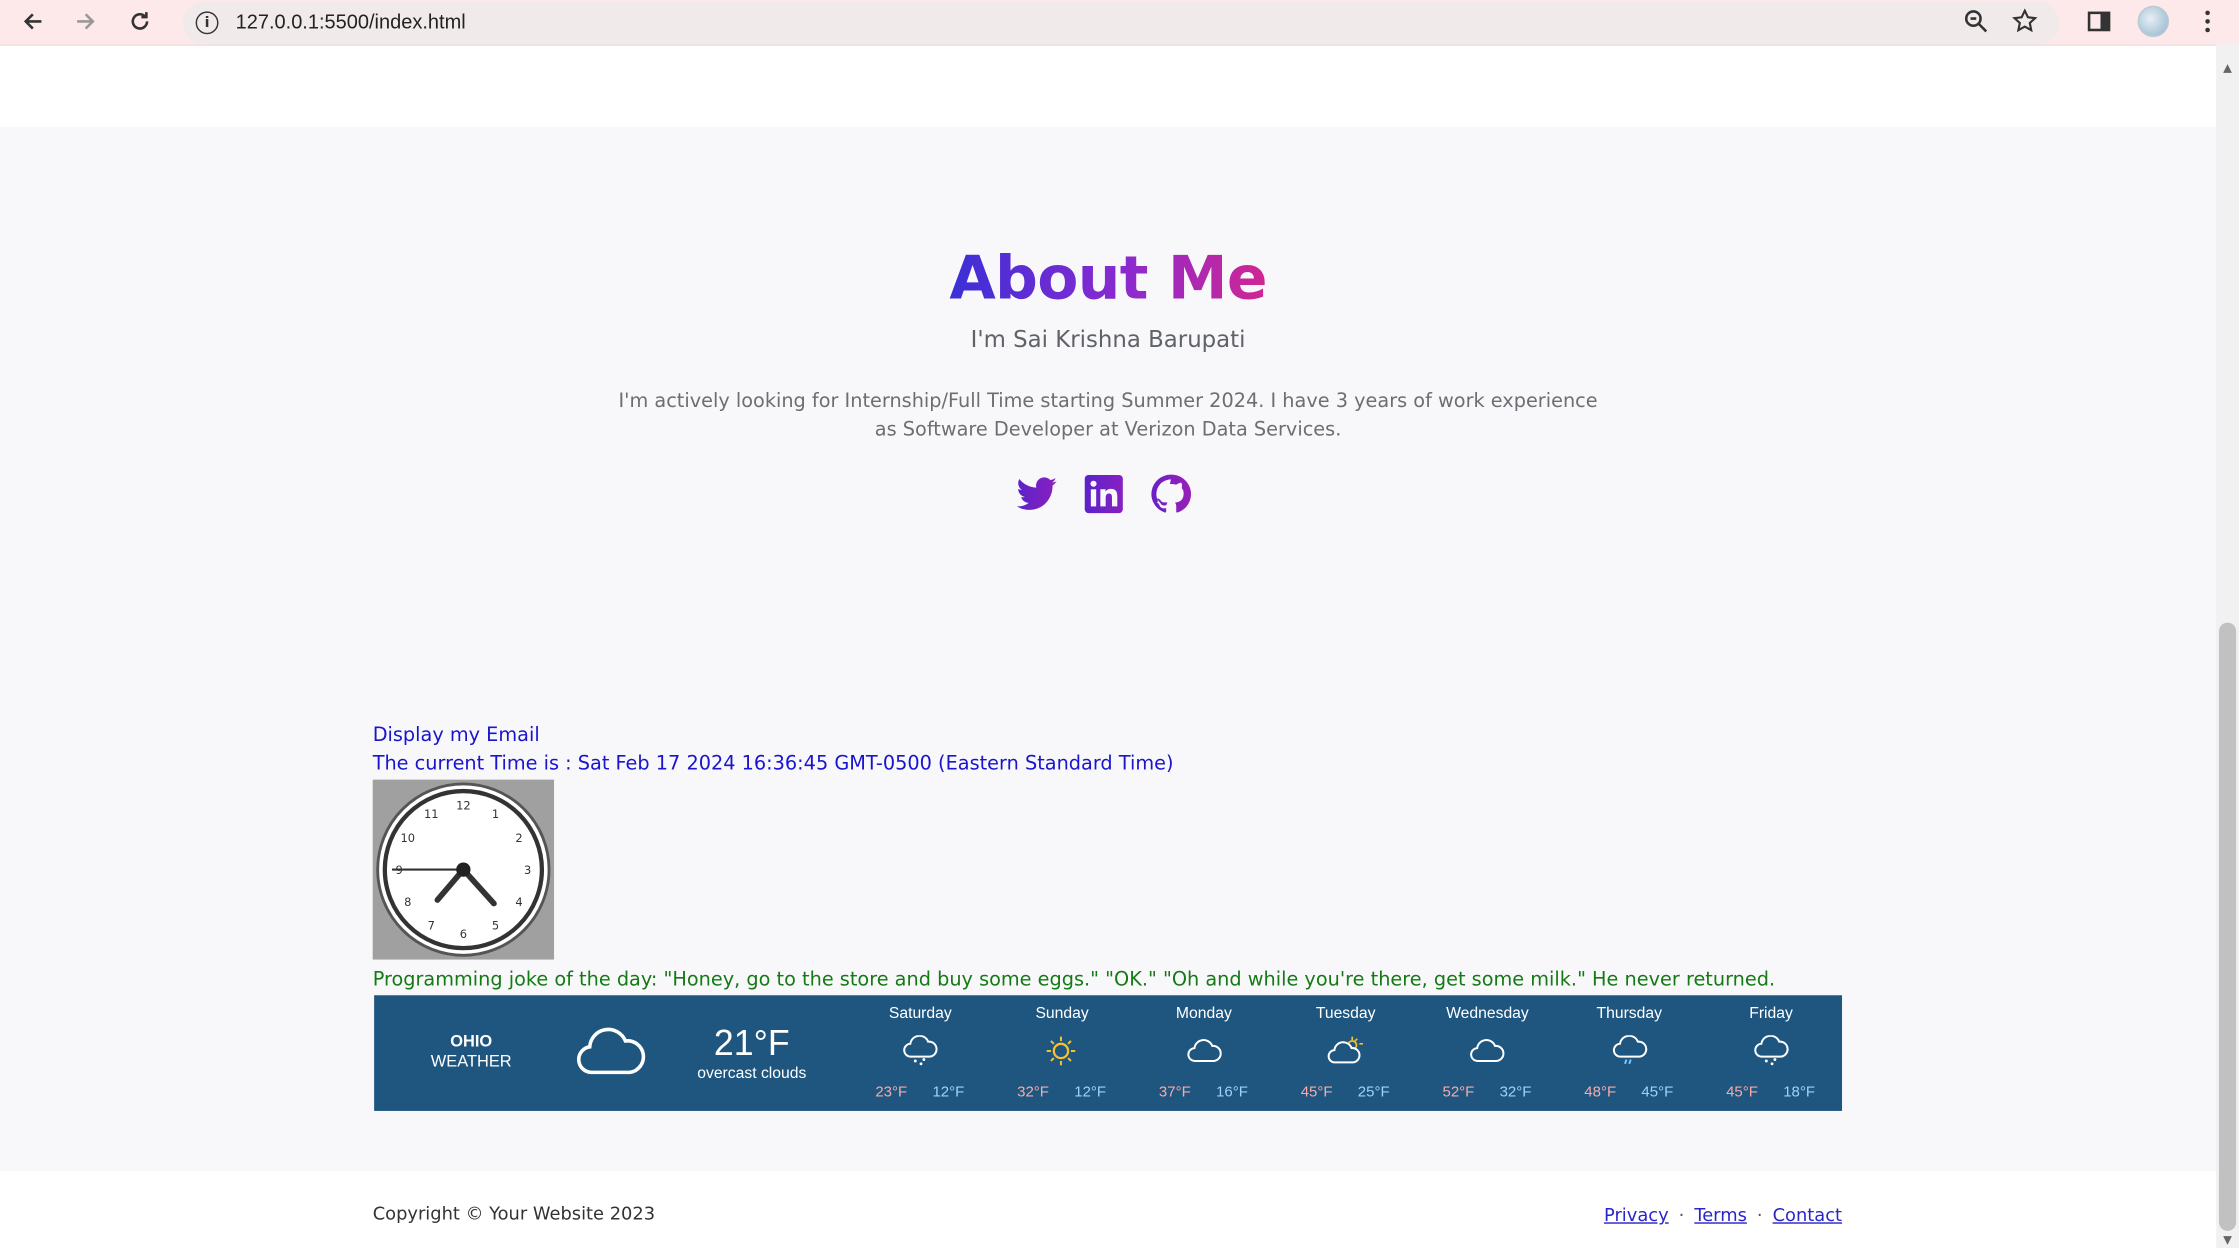 The height and width of the screenshot is (1248, 2239). I want to click on scroll-up-arrow-icon: ▲, so click(2227, 68).